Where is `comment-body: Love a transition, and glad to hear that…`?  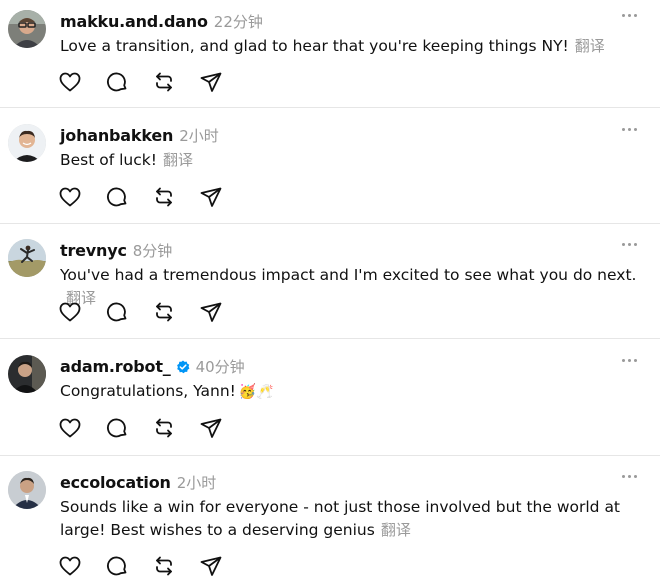
comment-body: Love a transition, and glad to hear that… is located at coordinates (314, 46).